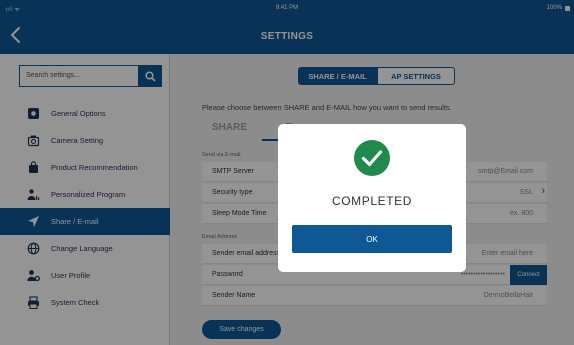 This screenshot has width=574, height=345. Describe the element at coordinates (372, 239) in the screenshot. I see `ok-button: OK` at that location.